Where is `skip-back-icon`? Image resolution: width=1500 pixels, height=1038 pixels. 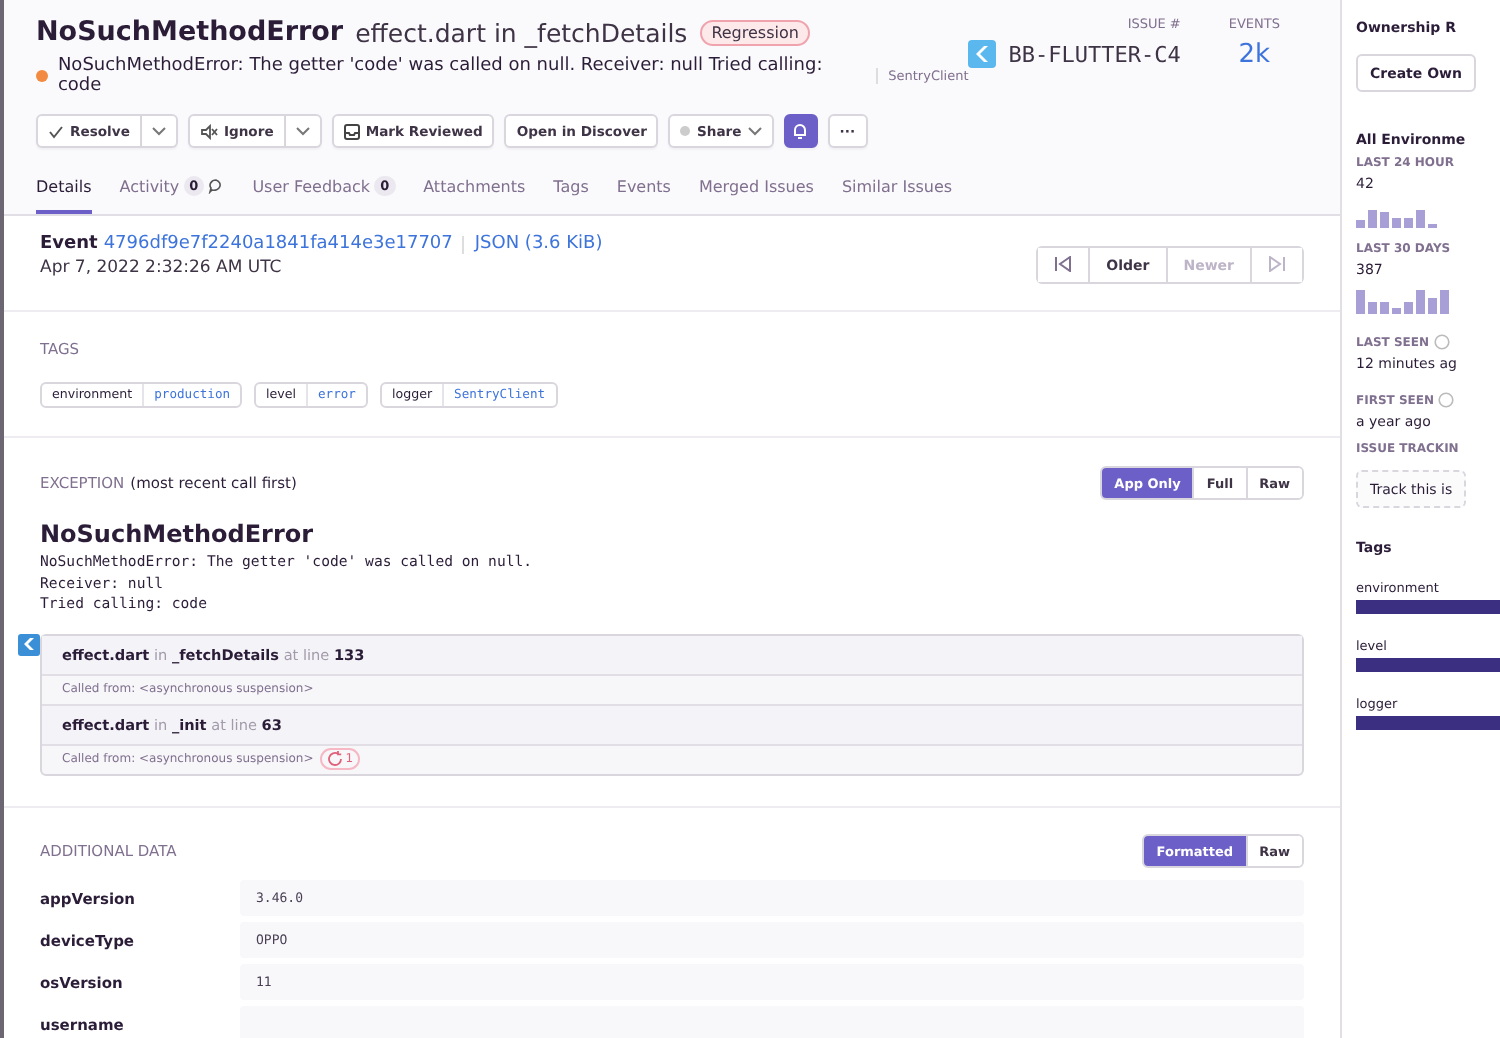 skip-back-icon is located at coordinates (1063, 263).